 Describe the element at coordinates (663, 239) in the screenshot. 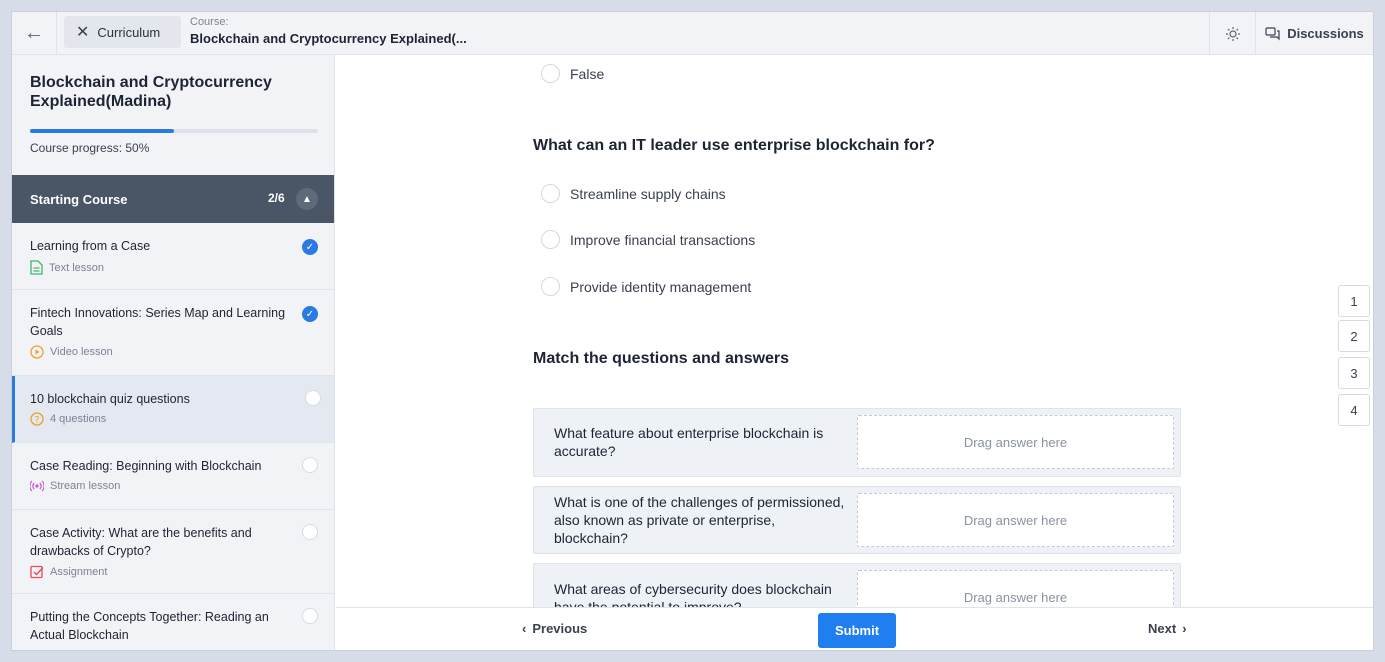

I see `option-label: Improve financial transactions` at that location.